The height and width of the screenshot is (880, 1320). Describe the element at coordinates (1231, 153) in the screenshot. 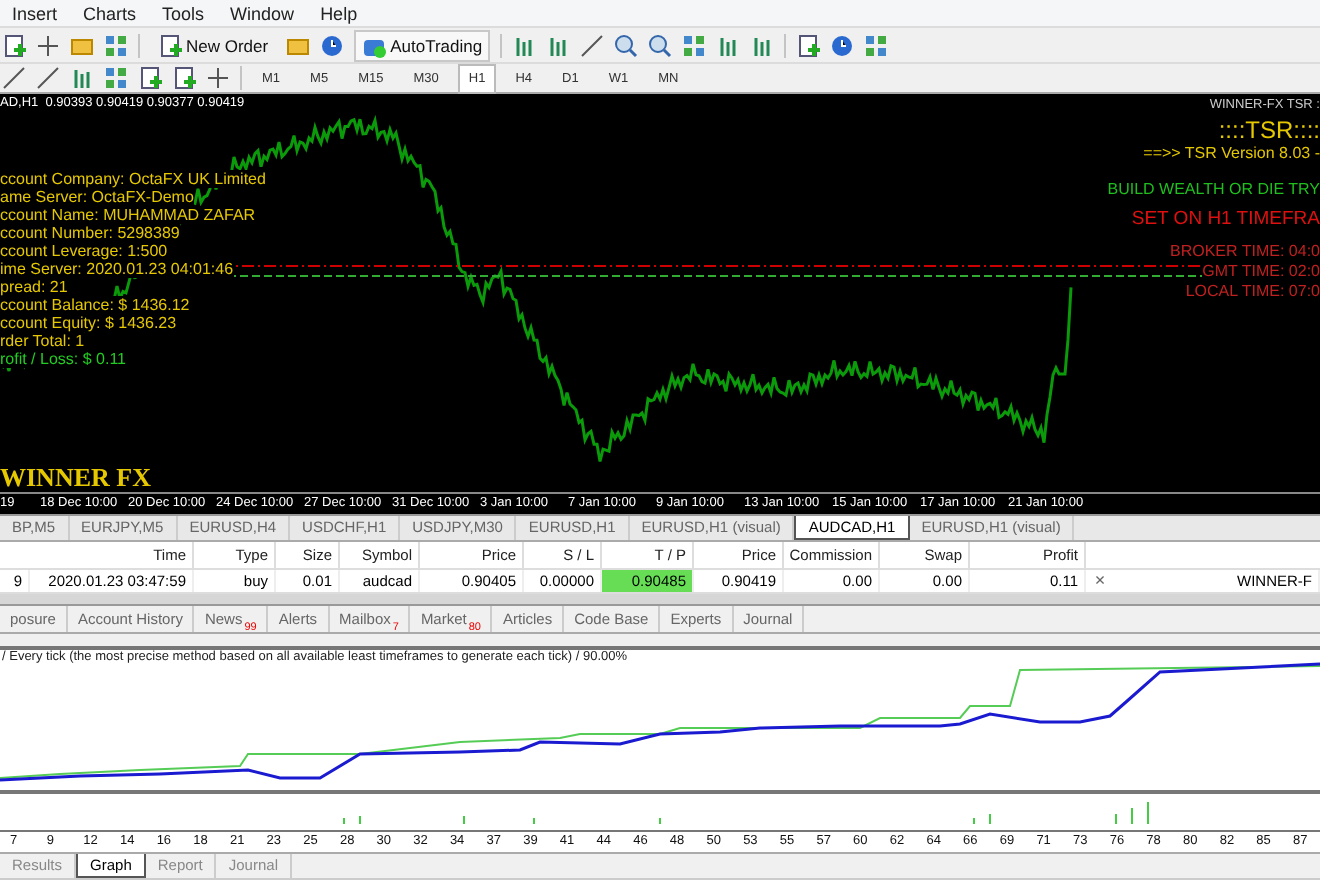

I see `version-text: ==>> TSR Version 8.03 -` at that location.